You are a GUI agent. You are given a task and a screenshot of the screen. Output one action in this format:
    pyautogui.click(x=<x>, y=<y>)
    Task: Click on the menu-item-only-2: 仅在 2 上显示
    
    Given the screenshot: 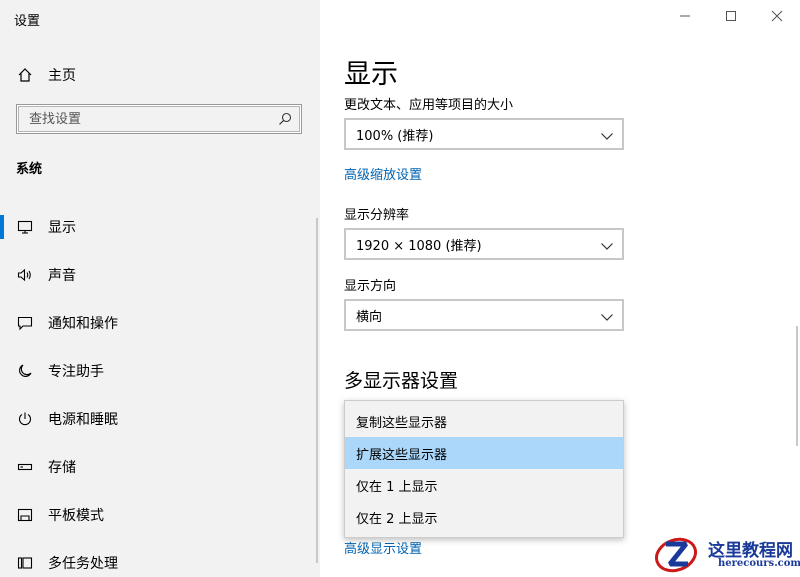 What is the action you would take?
    pyautogui.click(x=484, y=517)
    